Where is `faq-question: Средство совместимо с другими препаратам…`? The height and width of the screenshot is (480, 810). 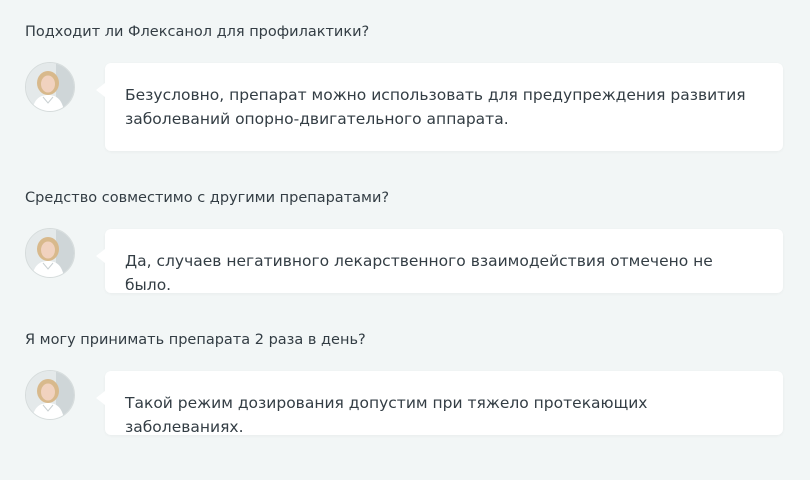
faq-question: Средство совместимо с другими препаратам… is located at coordinates (207, 198).